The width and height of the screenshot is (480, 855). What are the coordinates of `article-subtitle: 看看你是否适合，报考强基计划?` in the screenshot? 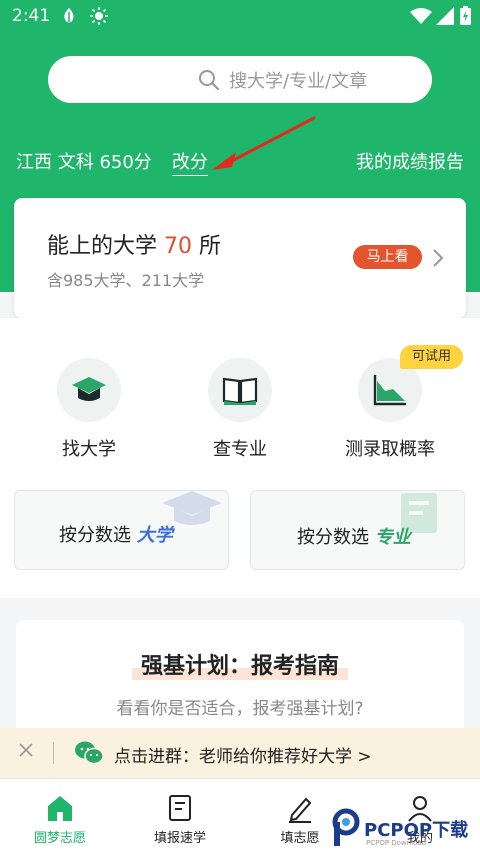 It's located at (240, 709).